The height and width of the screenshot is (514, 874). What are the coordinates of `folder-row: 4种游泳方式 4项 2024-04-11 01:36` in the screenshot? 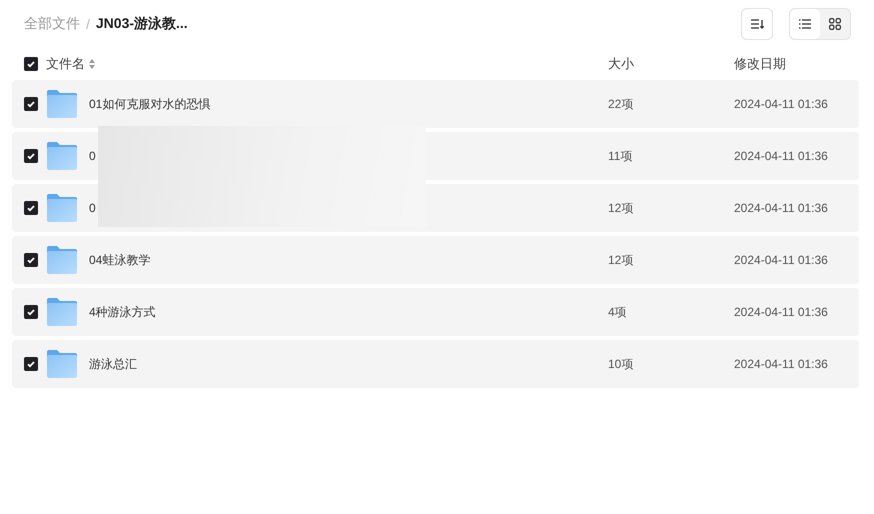 It's located at (435, 312).